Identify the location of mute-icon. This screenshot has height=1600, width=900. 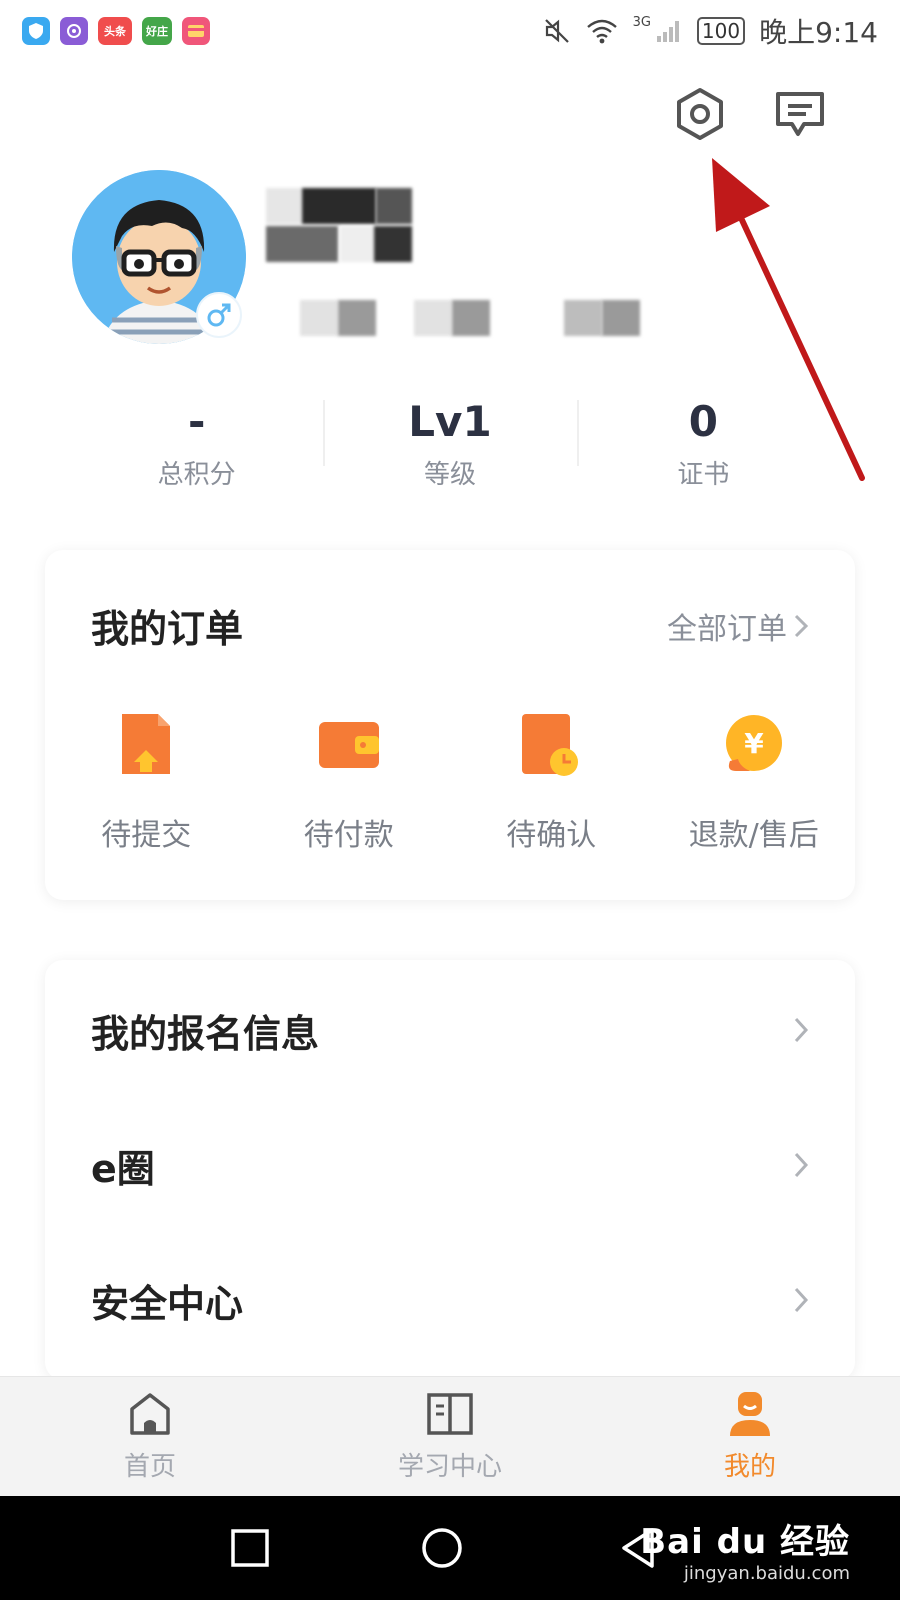
(556, 31).